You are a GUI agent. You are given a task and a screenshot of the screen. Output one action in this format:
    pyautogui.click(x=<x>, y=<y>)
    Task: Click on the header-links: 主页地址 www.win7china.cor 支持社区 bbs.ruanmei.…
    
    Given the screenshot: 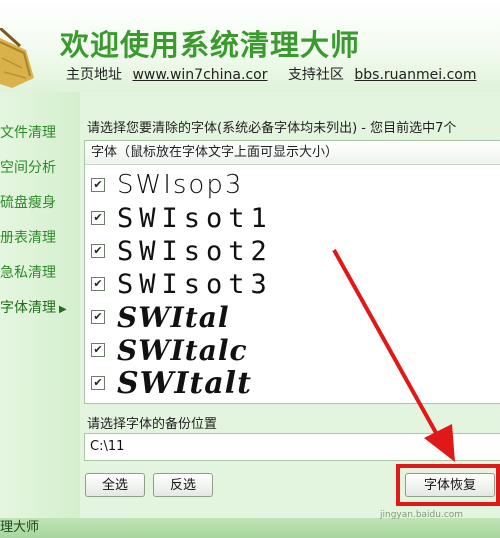 What is the action you would take?
    pyautogui.click(x=274, y=74)
    